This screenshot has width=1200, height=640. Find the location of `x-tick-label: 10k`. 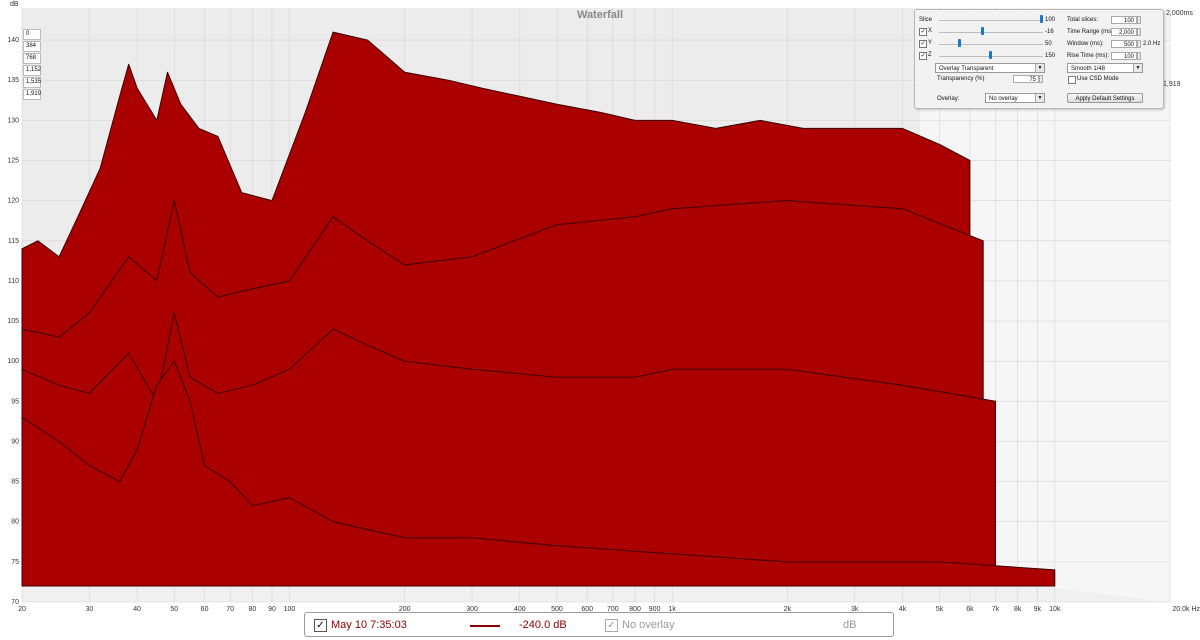

x-tick-label: 10k is located at coordinates (1055, 609).